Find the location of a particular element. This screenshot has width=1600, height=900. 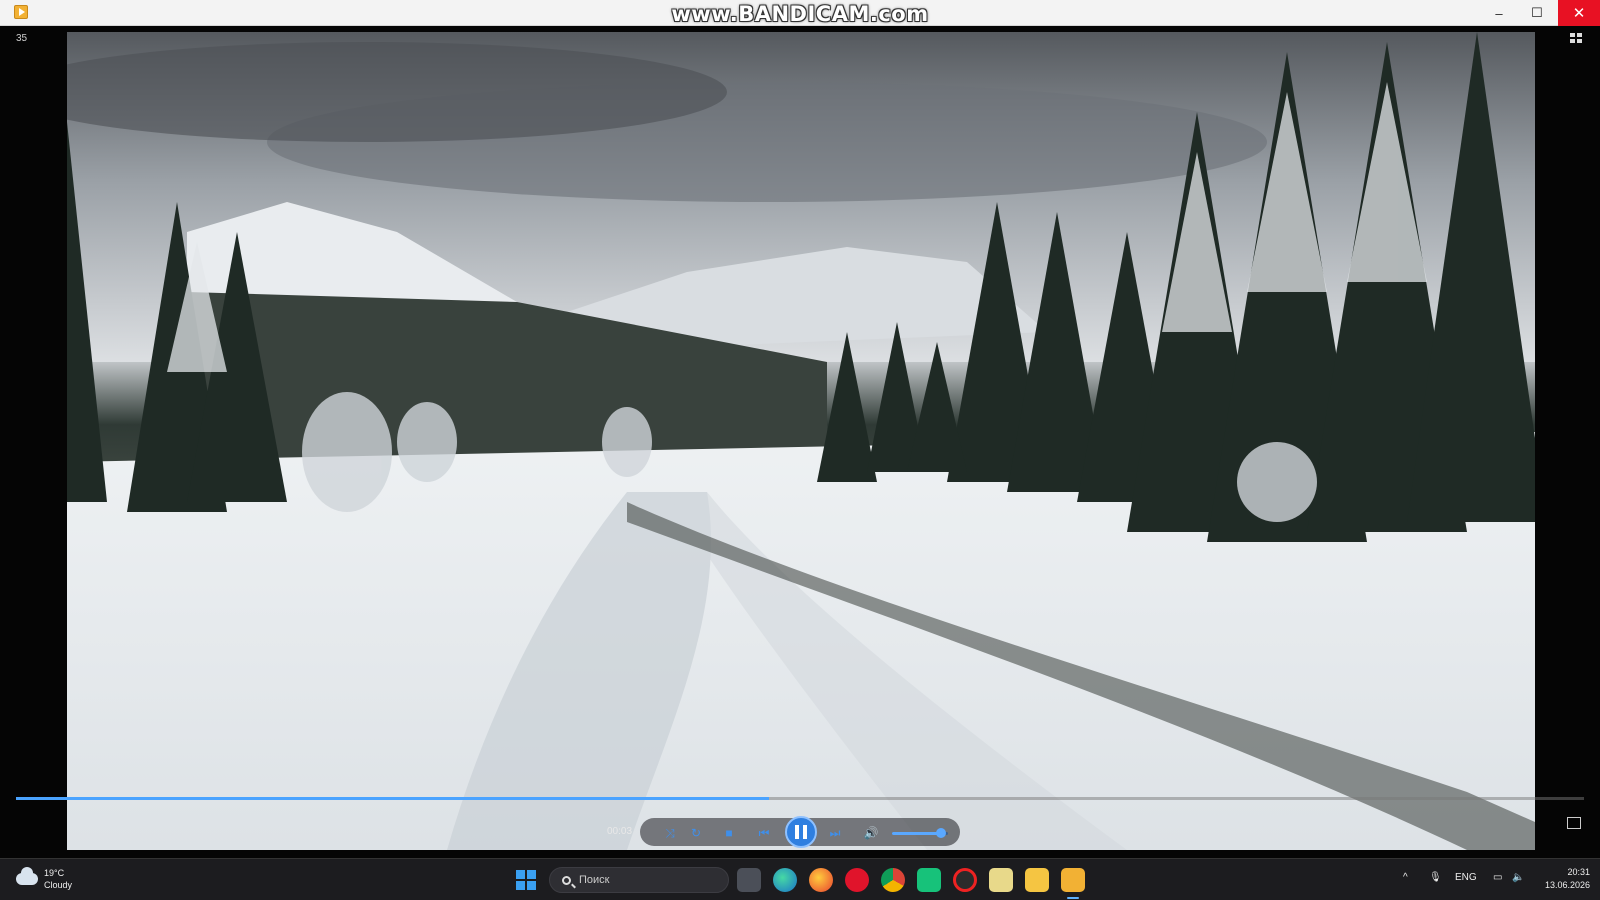

pause-button is located at coordinates (801, 832).